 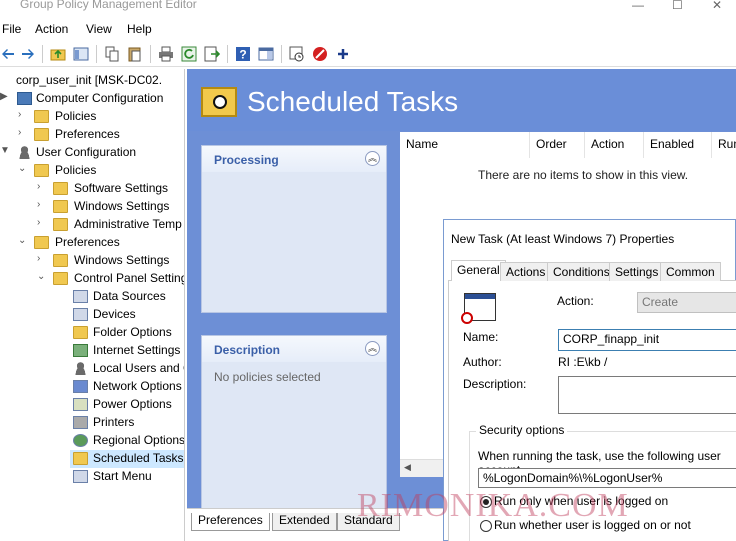 What do you see at coordinates (189, 54) in the screenshot?
I see `refresh-icon` at bounding box center [189, 54].